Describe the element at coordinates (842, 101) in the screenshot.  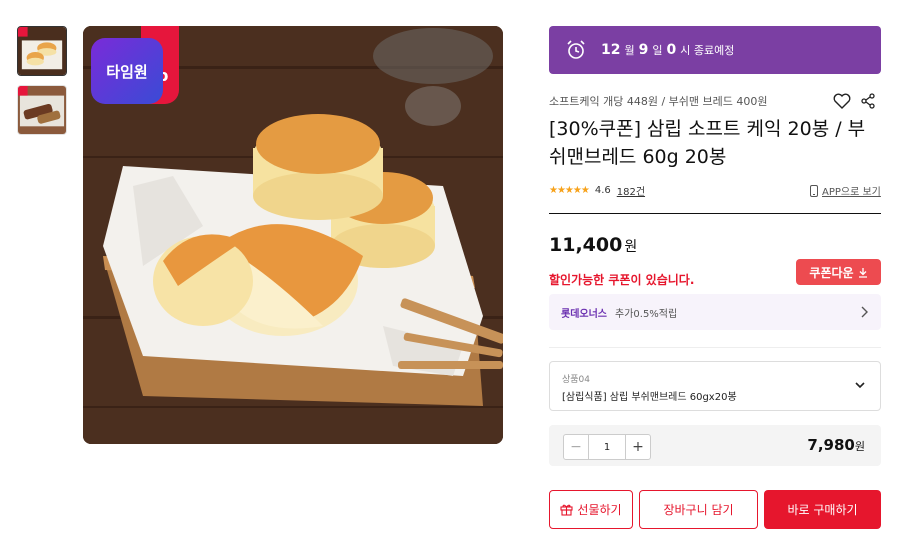
I see `heart-icon` at that location.